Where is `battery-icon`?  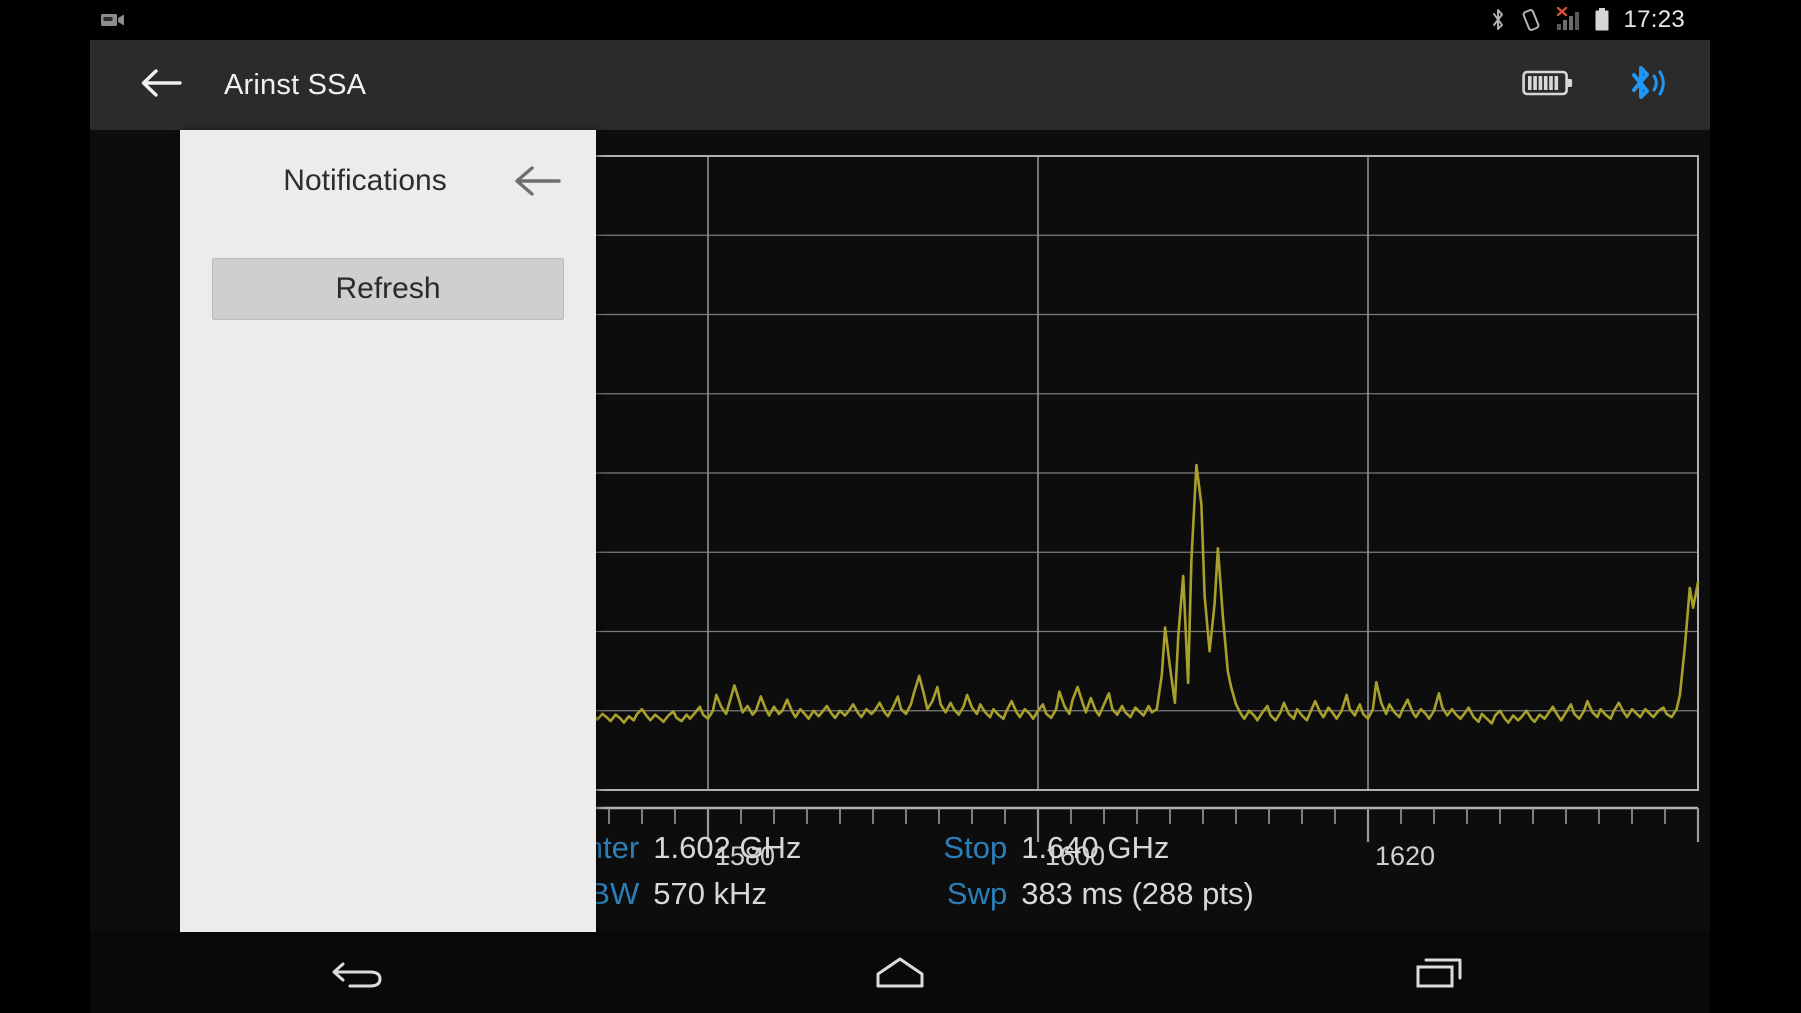 battery-icon is located at coordinates (1602, 19).